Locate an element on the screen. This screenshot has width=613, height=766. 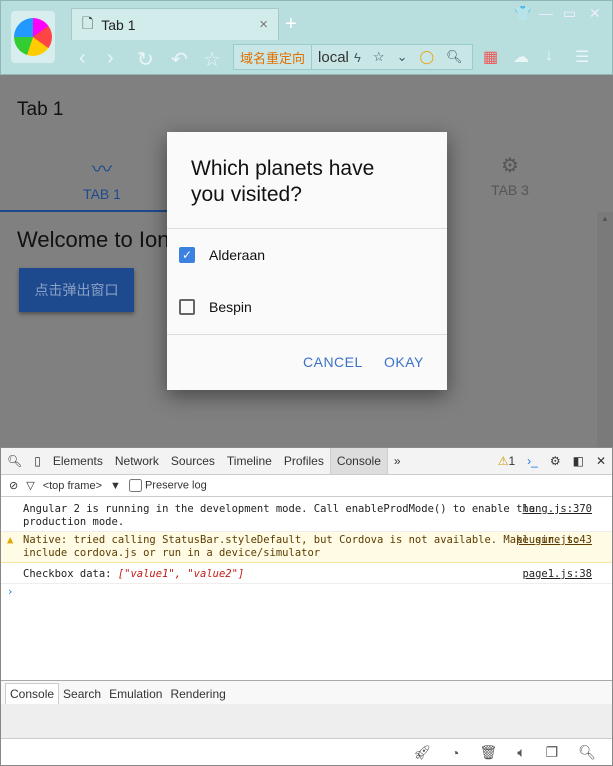
source-link: lang.js:370 is located at coordinates (557, 509).